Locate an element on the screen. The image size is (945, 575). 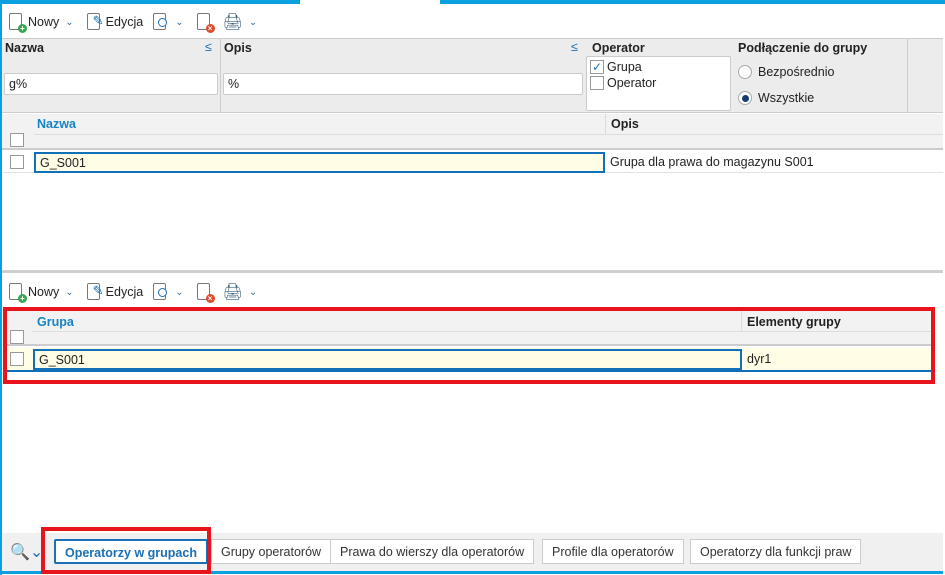
radio-selected-icon is located at coordinates (745, 98).